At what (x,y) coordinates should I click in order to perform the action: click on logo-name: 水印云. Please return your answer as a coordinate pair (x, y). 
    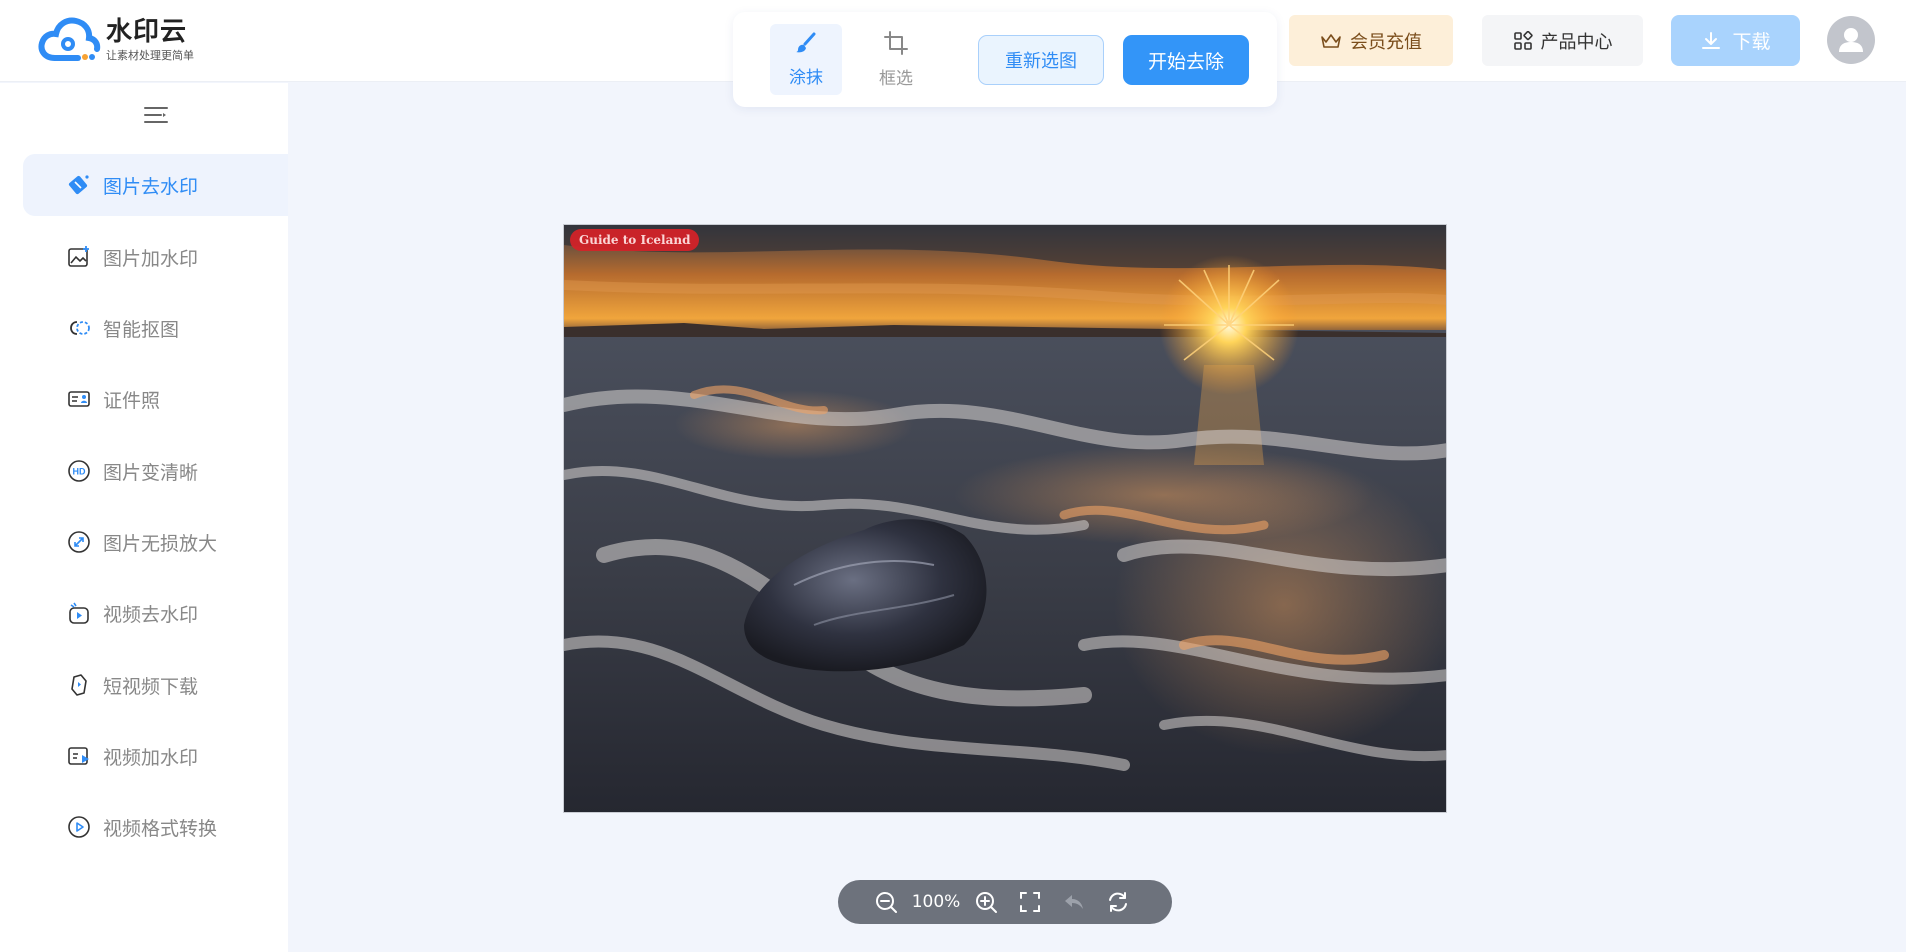
    Looking at the image, I should click on (147, 32).